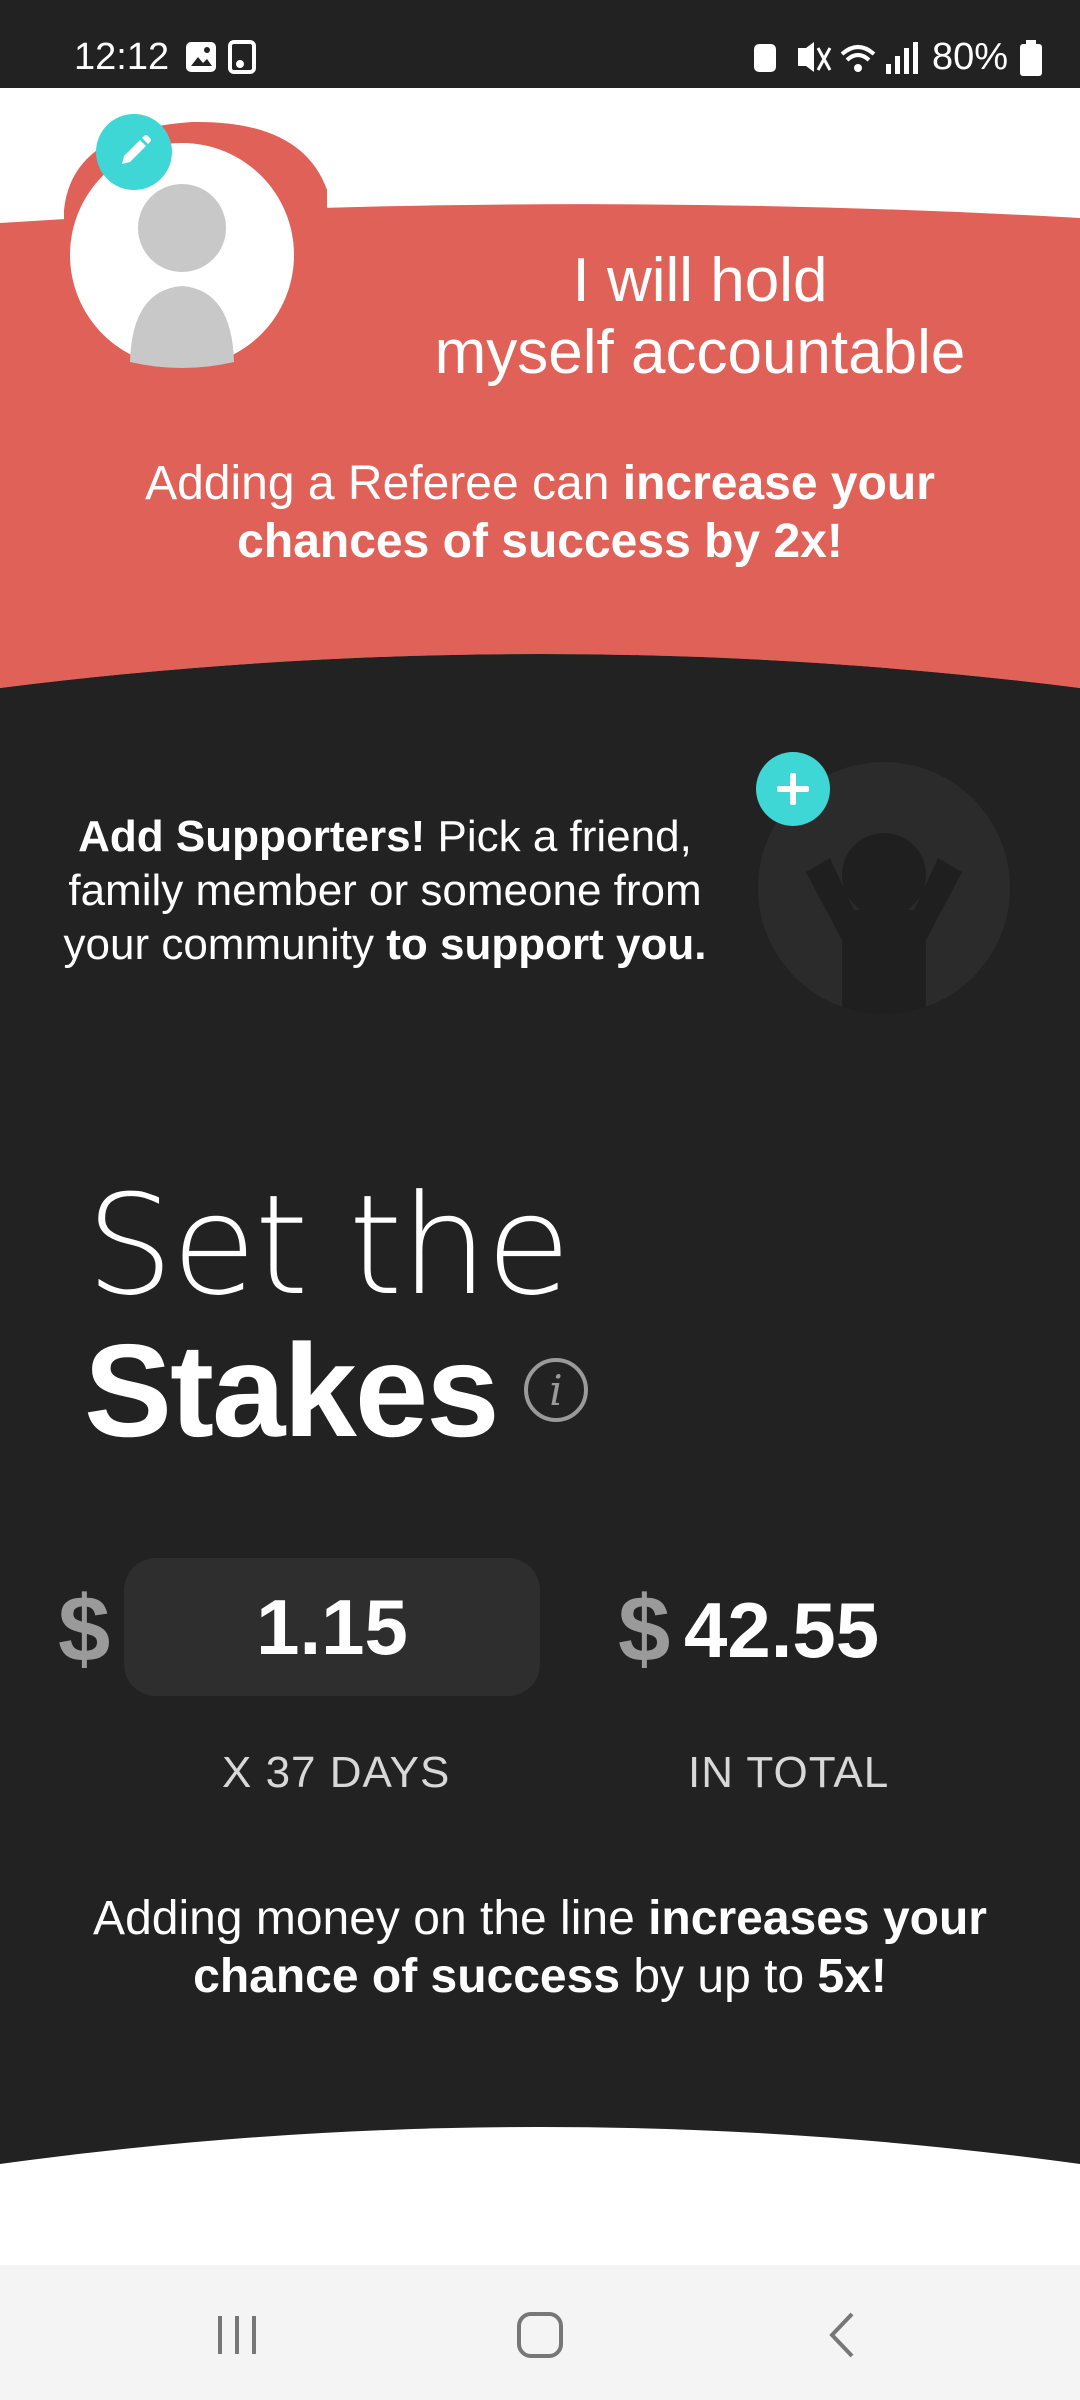  I want to click on info-icon: i, so click(556, 1390).